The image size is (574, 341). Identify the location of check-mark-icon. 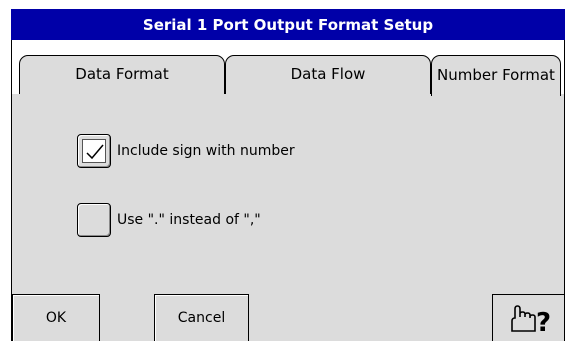
(95, 152).